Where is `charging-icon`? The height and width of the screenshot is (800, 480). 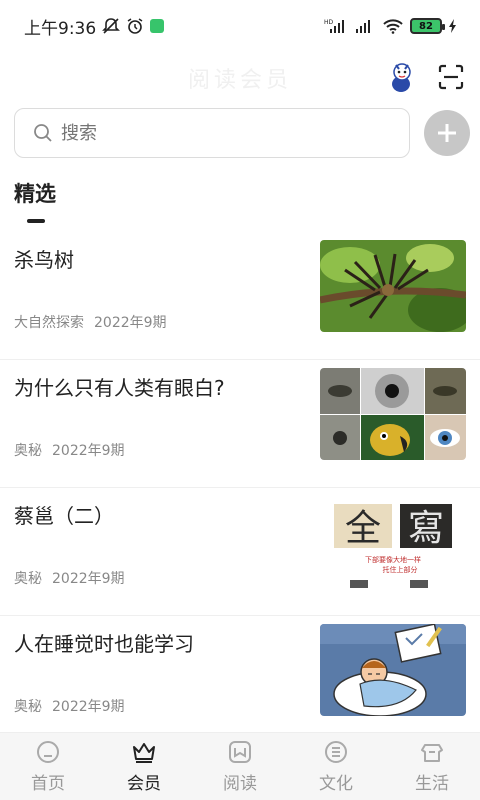
charging-icon is located at coordinates (452, 26).